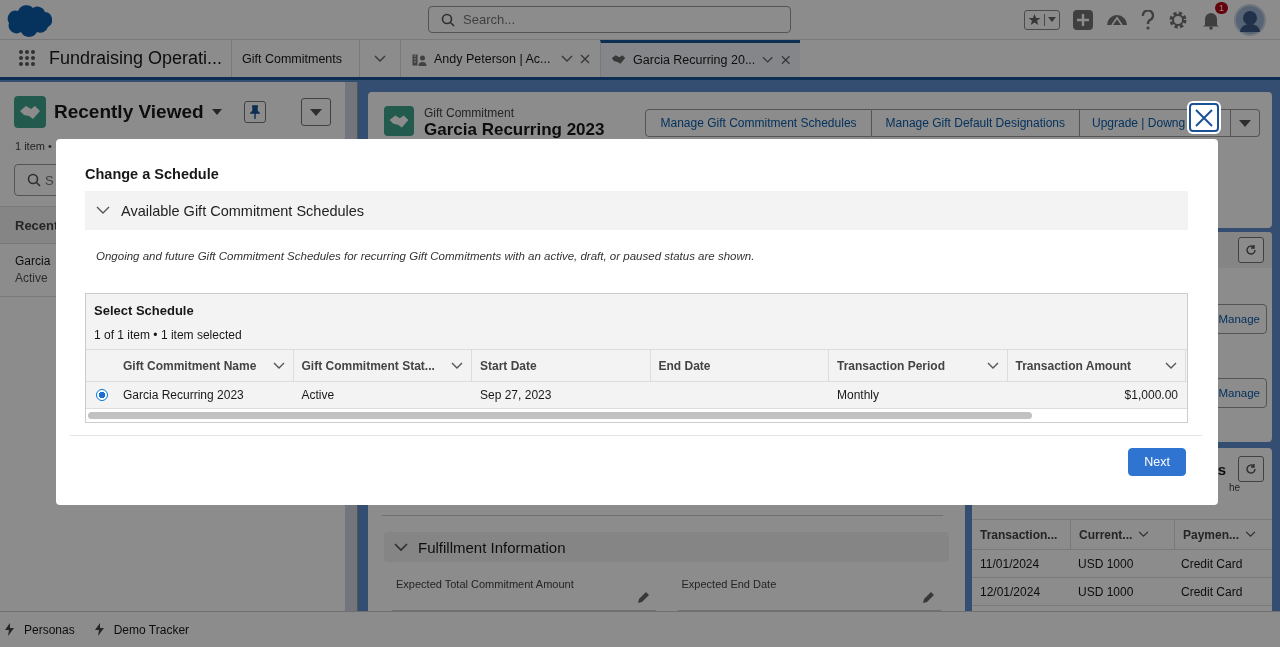 This screenshot has height=647, width=1280. What do you see at coordinates (1148, 19) in the screenshot?
I see `help-icon` at bounding box center [1148, 19].